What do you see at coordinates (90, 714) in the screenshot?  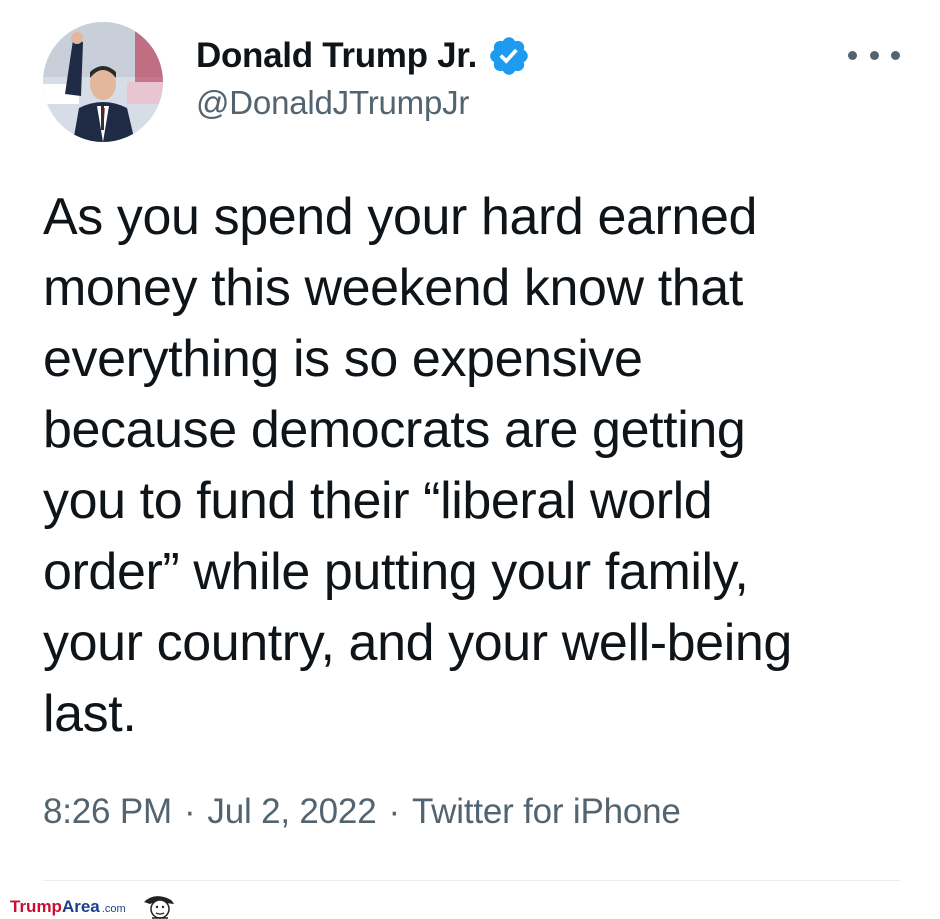 I see `tweet-text-line: last.` at bounding box center [90, 714].